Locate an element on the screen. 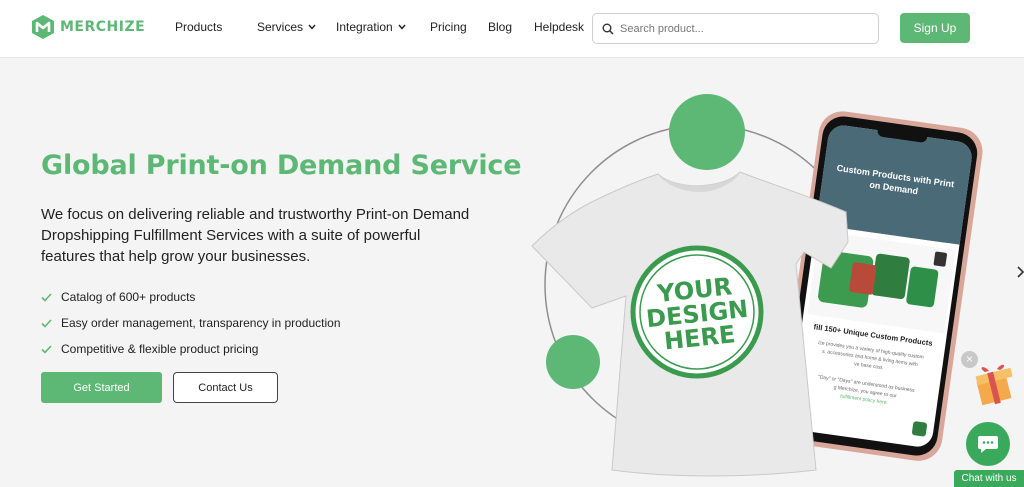 The width and height of the screenshot is (1024, 487). feature-item: Competitive & flexible product pricing is located at coordinates (191, 349).